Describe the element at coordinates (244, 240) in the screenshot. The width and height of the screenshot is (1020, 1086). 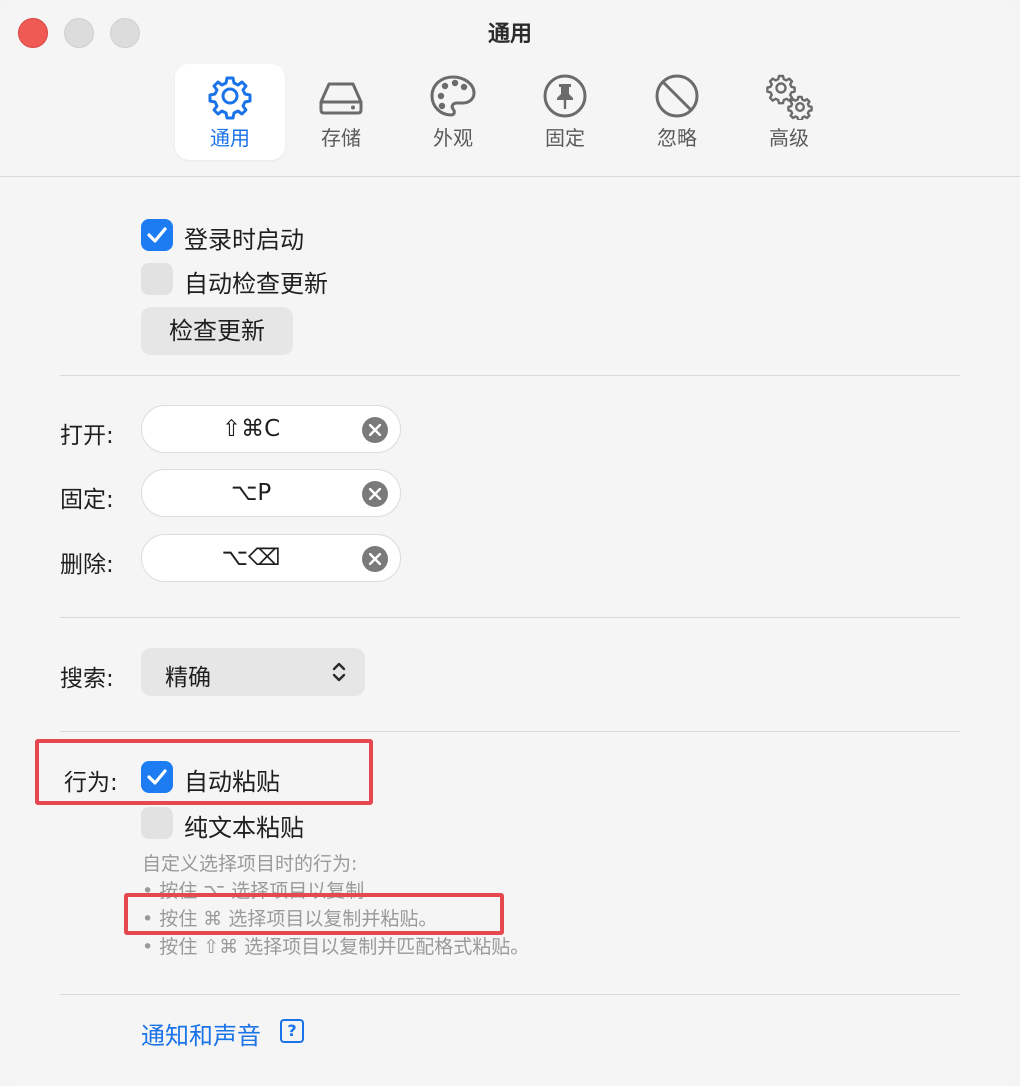
I see `launch-at-login-label: 登录时启动` at that location.